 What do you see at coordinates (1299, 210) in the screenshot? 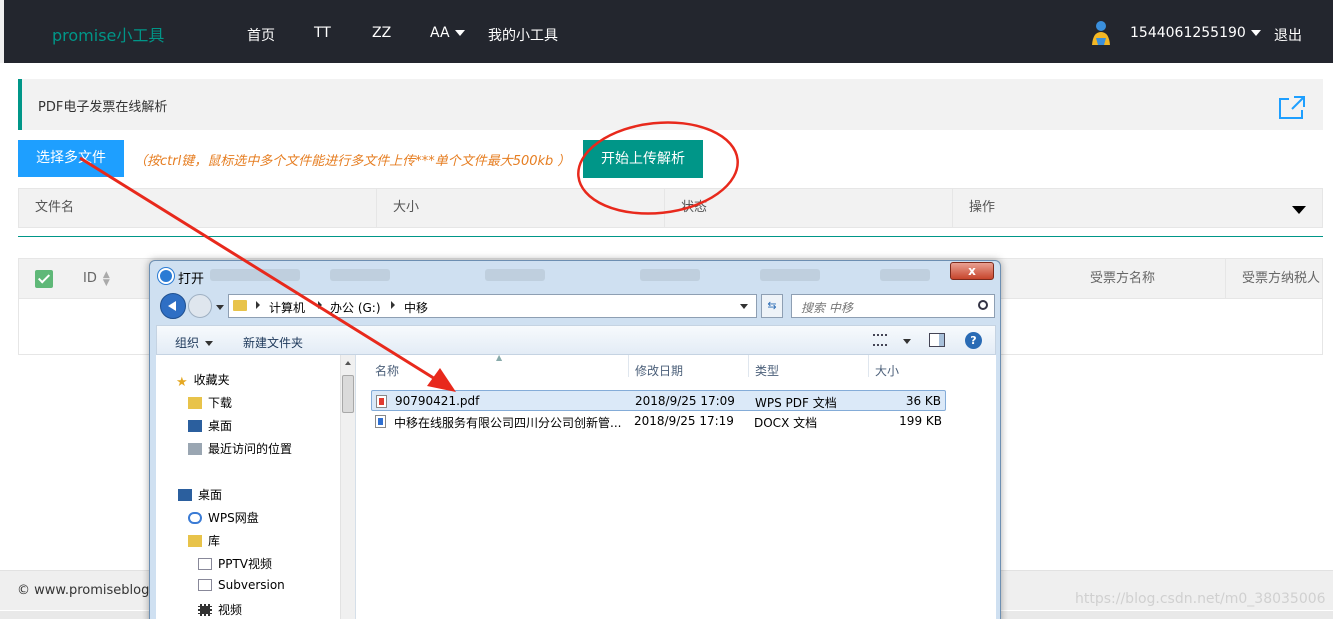
I see `dropdown-triangle-icon` at bounding box center [1299, 210].